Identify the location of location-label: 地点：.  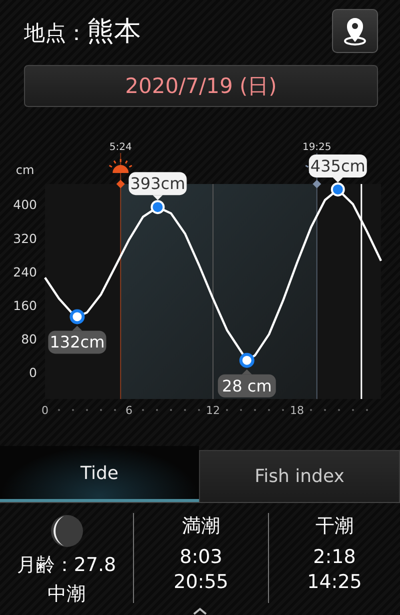
(55, 33).